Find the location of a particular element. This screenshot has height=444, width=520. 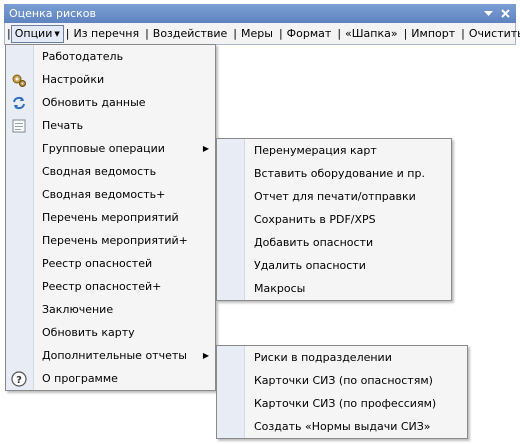

submenu-item-label: Сохранить в PDF/XPS is located at coordinates (315, 219).